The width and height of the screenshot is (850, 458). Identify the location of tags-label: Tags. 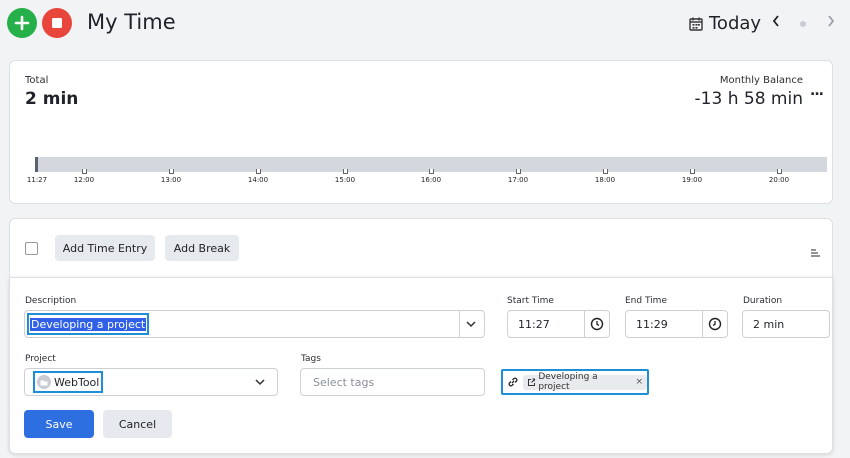
(311, 359).